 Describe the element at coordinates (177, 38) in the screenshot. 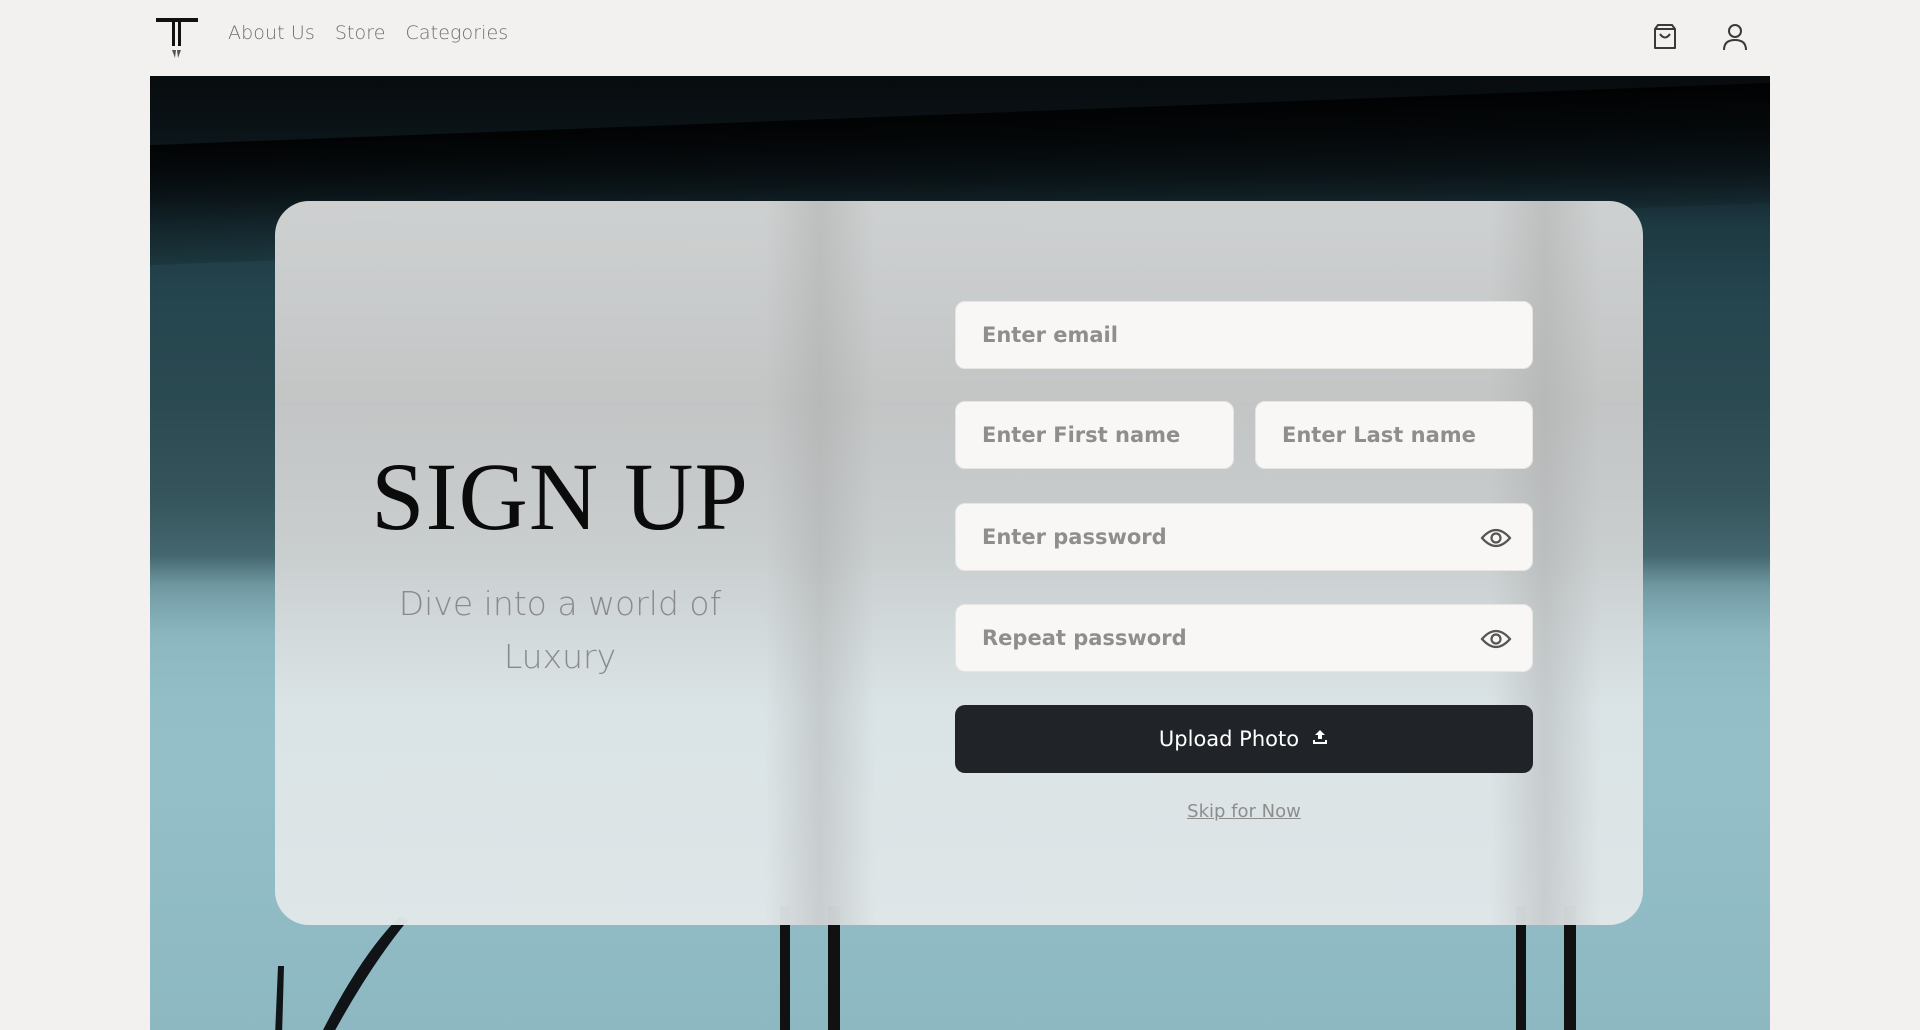

I see `brand-logo` at that location.